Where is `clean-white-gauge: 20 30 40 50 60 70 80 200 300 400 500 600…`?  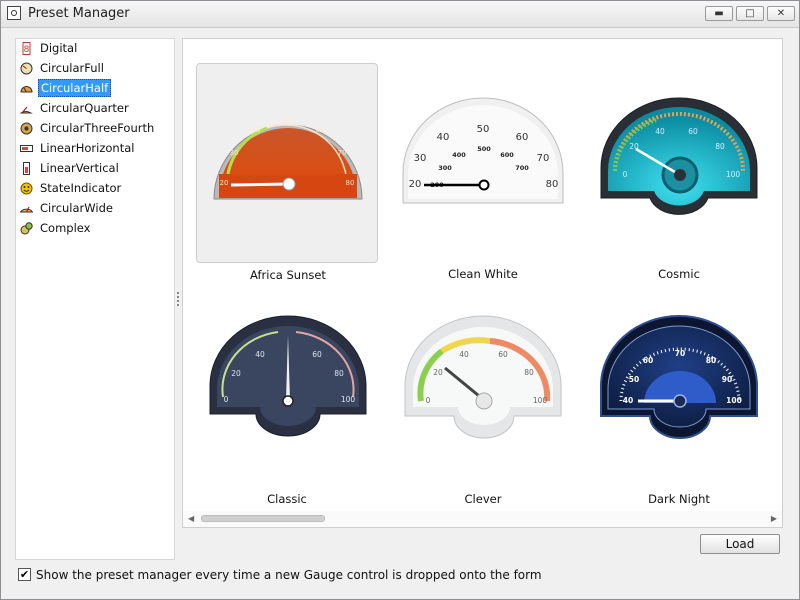
clean-white-gauge: 20 30 40 50 60 70 80 200 300 400 500 600… is located at coordinates (483, 150).